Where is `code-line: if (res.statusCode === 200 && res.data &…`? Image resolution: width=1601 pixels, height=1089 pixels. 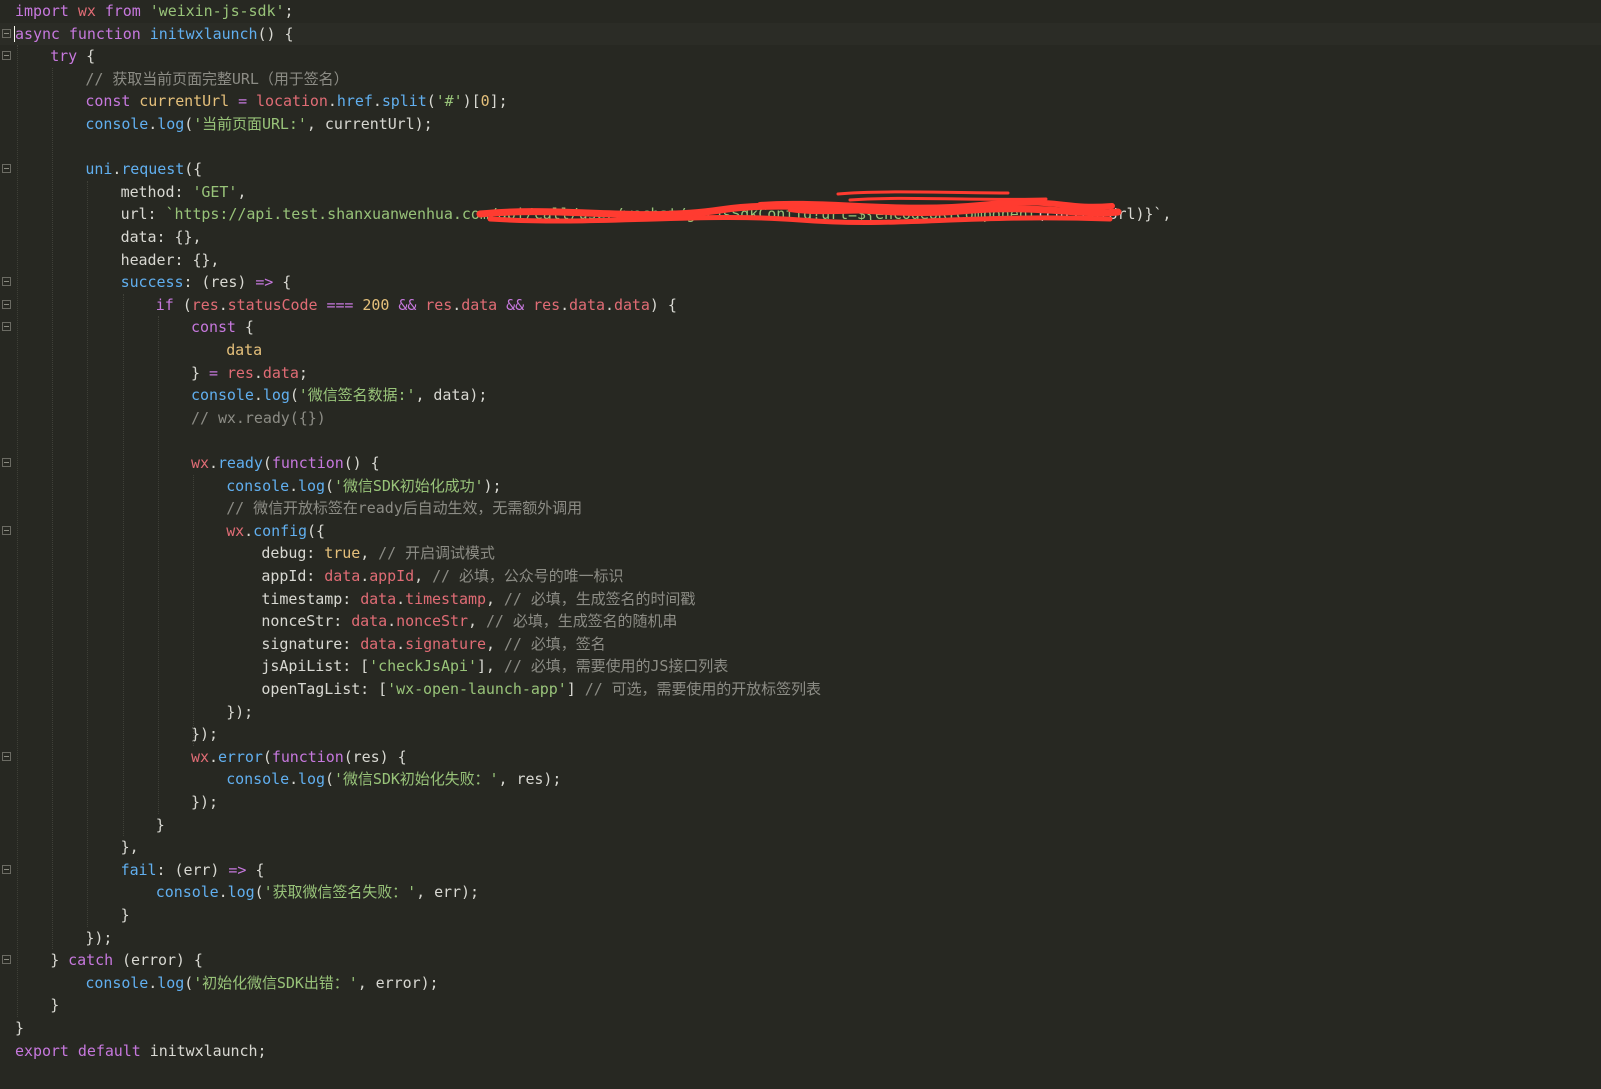
code-line: if (res.statusCode === 200 && res.data &… is located at coordinates (800, 305).